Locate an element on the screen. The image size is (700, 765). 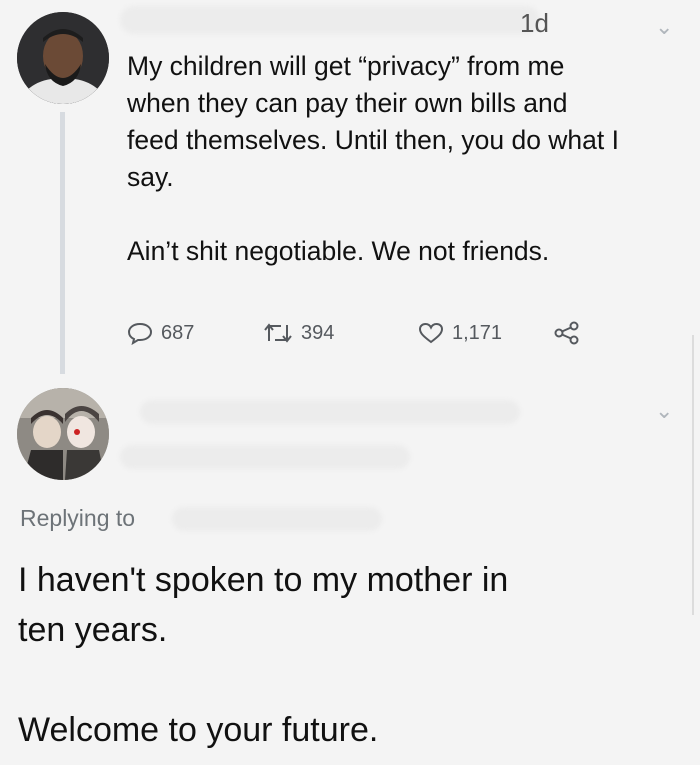
share-button is located at coordinates (567, 333).